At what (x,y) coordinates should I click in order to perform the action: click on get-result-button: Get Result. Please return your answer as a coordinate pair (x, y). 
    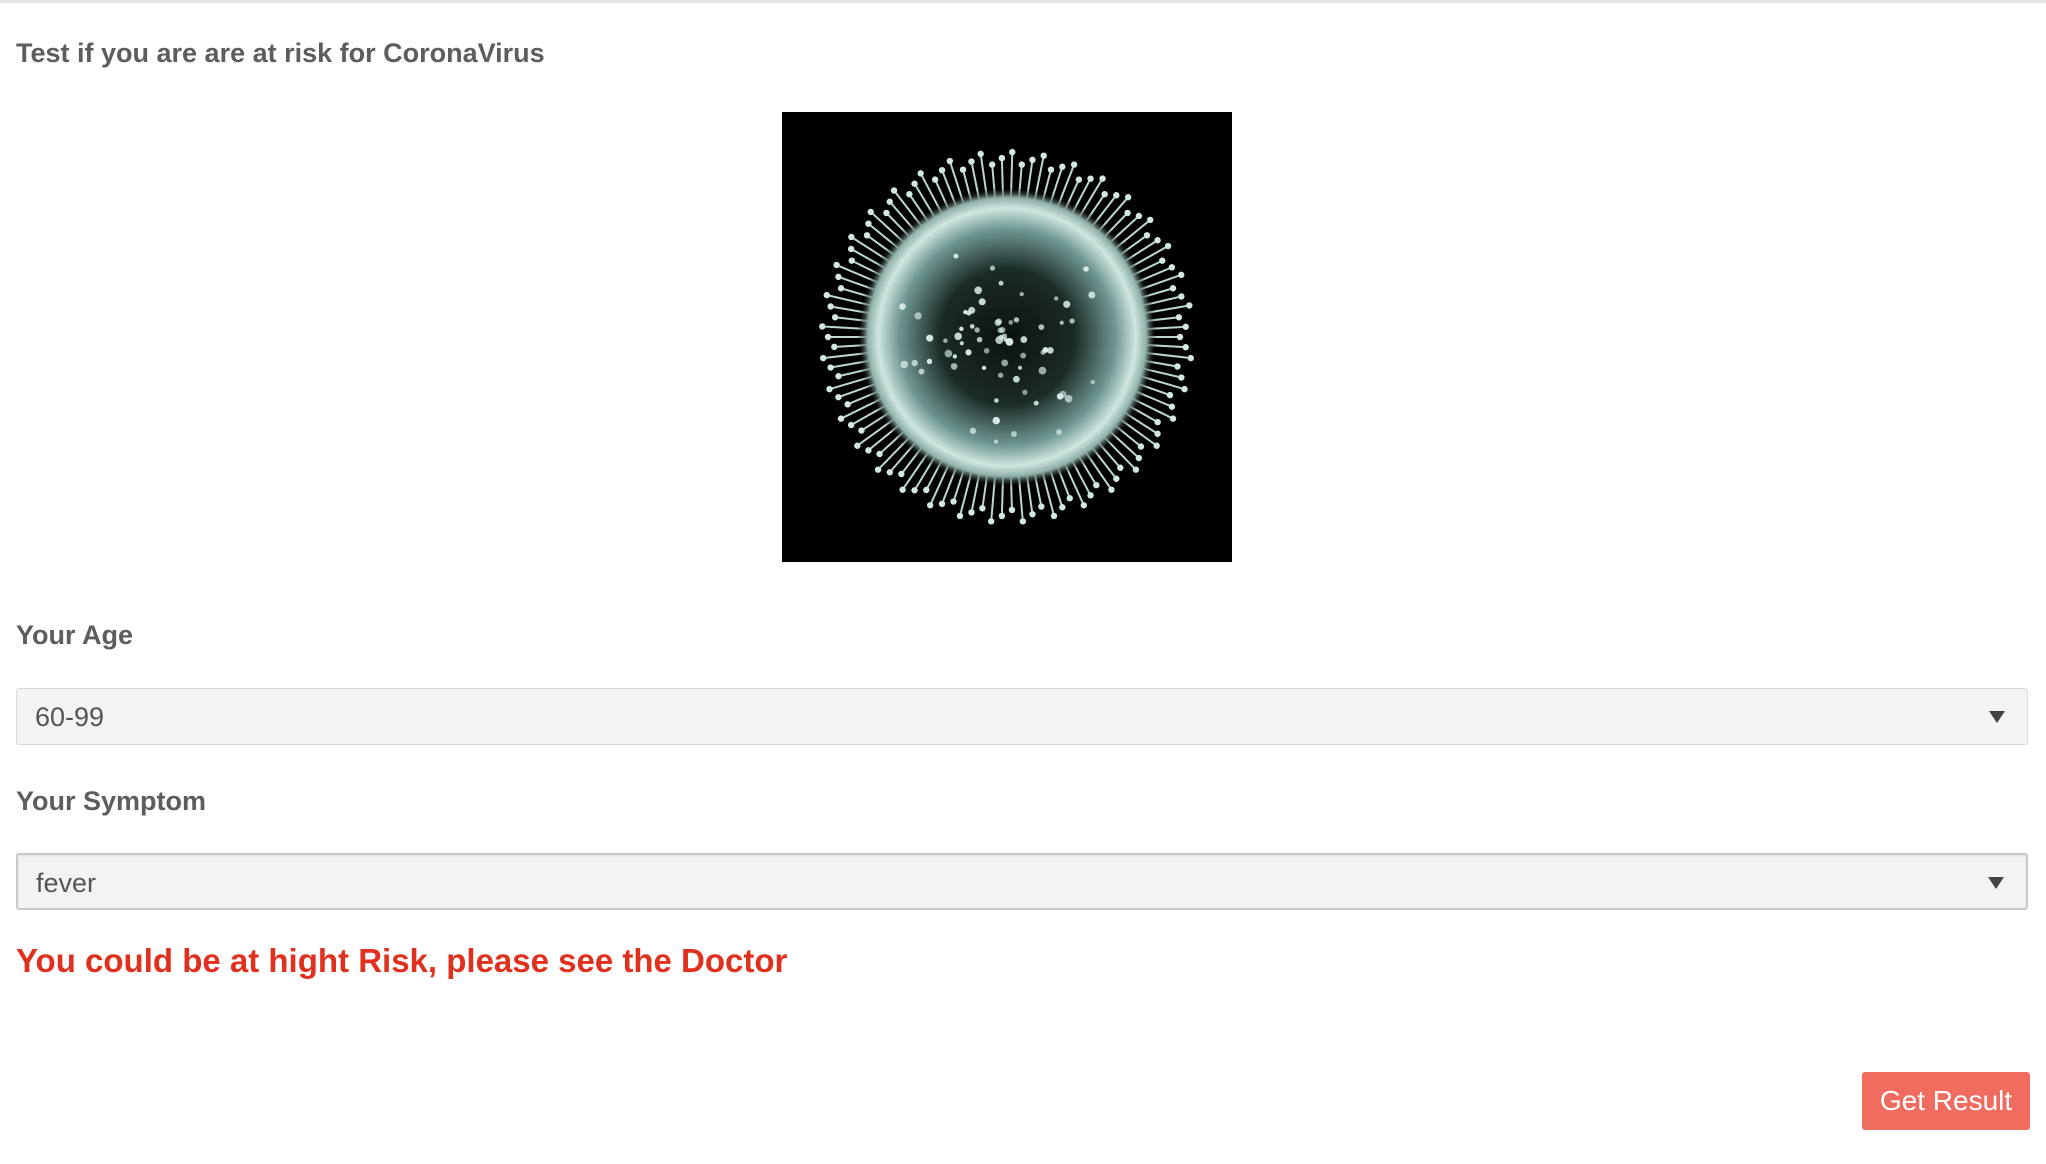
    Looking at the image, I should click on (1946, 1101).